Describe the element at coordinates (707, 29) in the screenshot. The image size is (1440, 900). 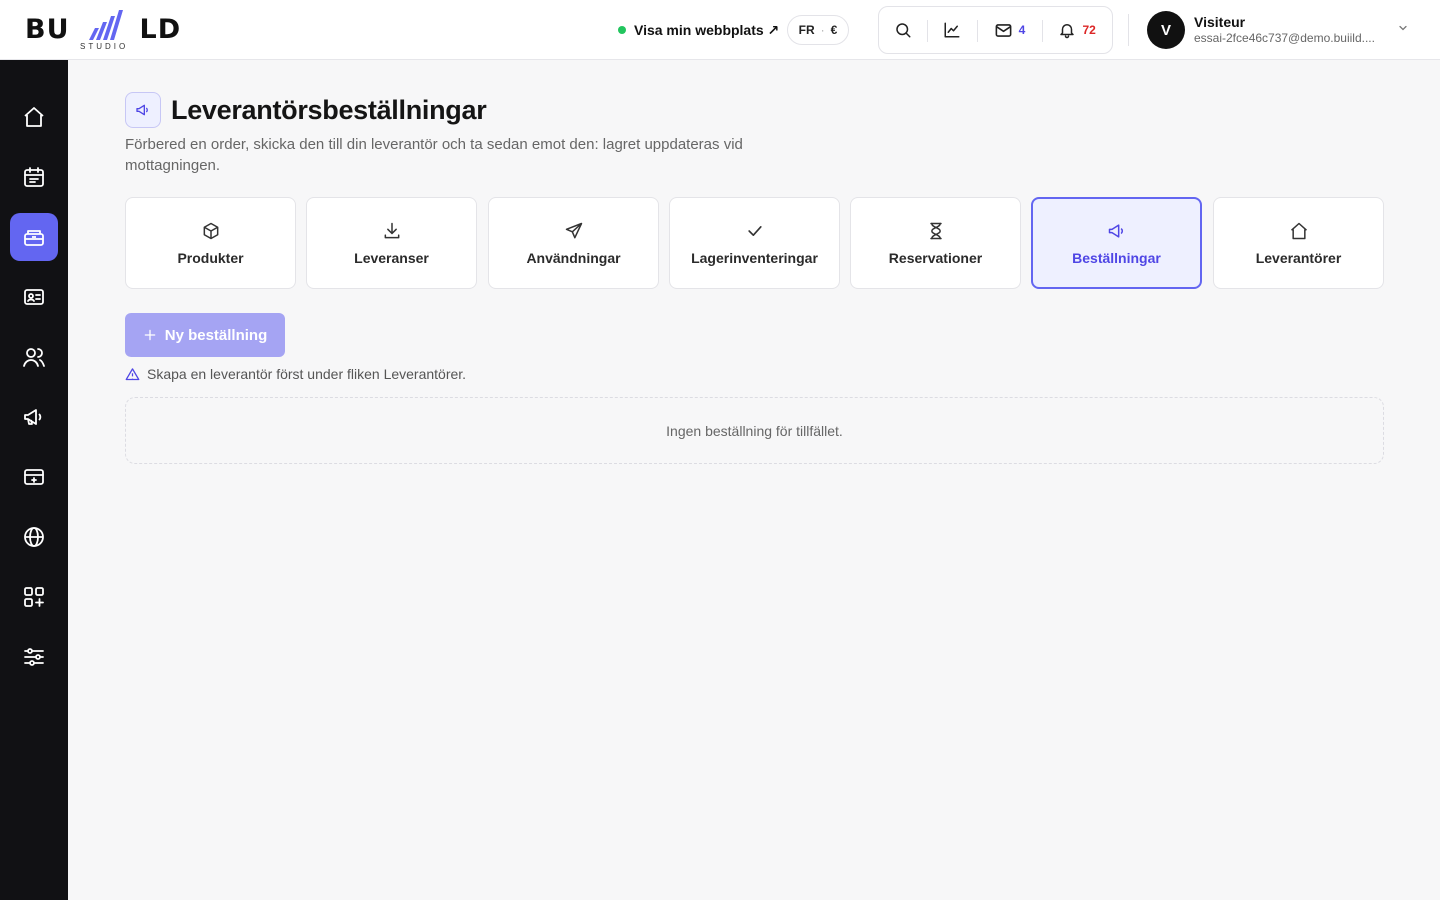
I see `visit-website-label: Visa min webbplats ↗` at that location.